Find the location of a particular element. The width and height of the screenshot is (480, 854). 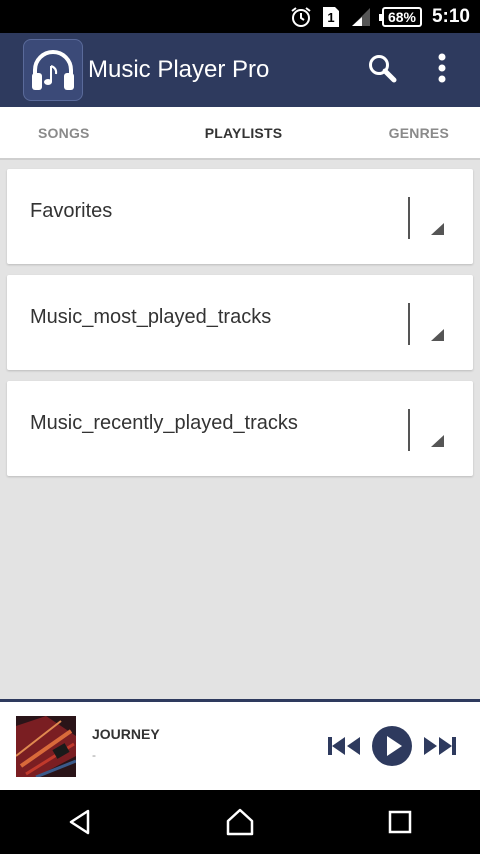

clock: 5:10 is located at coordinates (450, 16).